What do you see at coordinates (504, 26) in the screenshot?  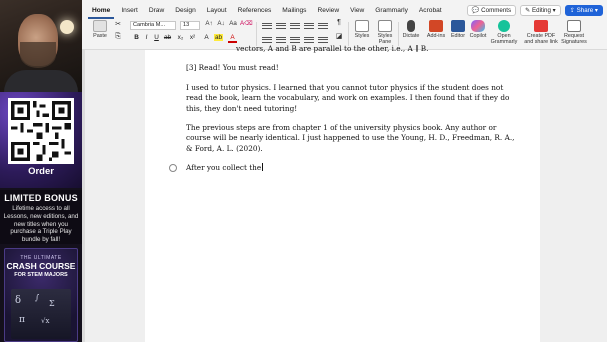 I see `grammarly-icon` at bounding box center [504, 26].